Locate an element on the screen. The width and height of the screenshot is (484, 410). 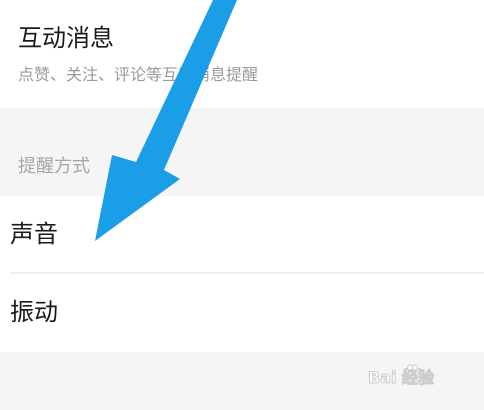
interactive-message-title: 互动消息 is located at coordinates (66, 38).